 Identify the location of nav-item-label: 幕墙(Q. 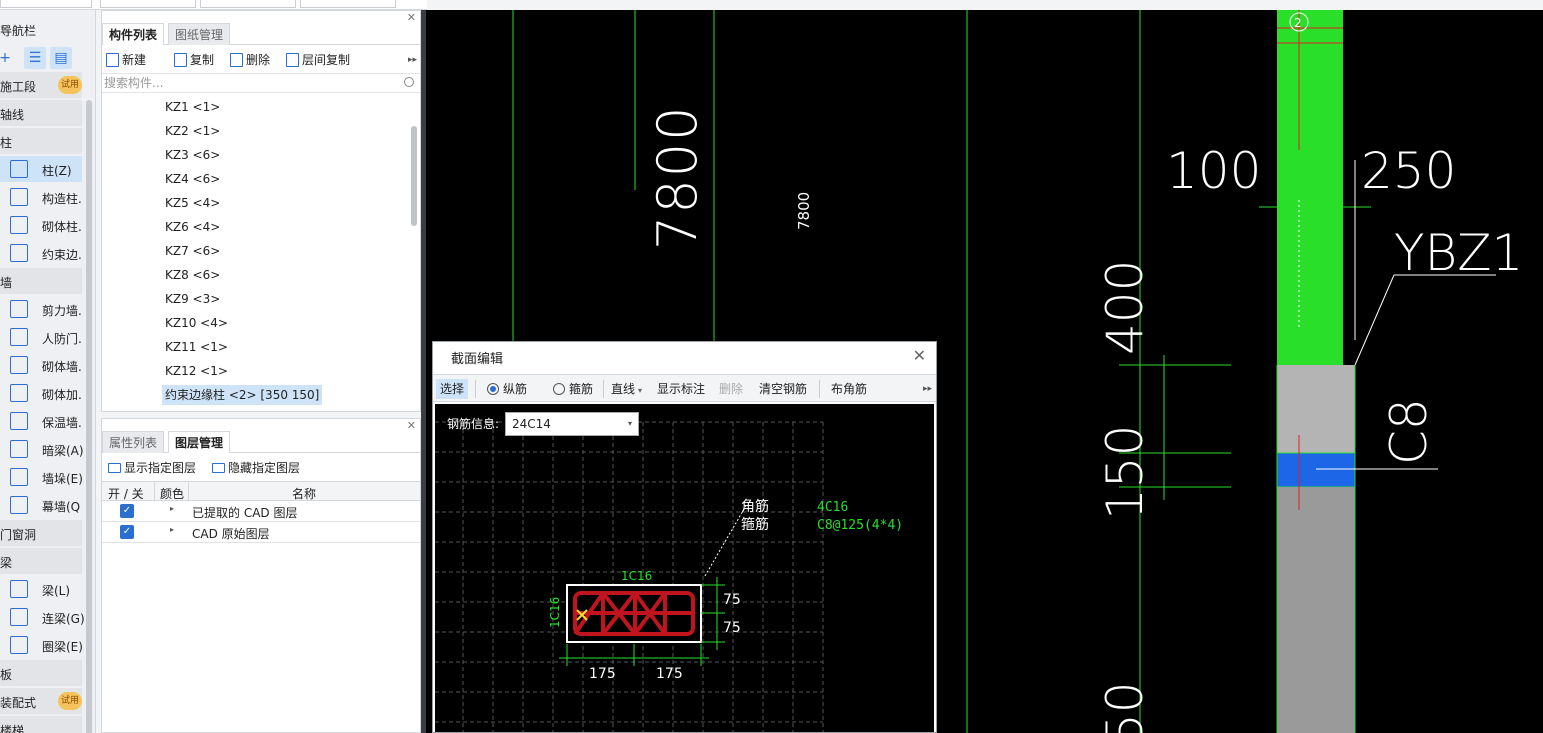
(61, 507).